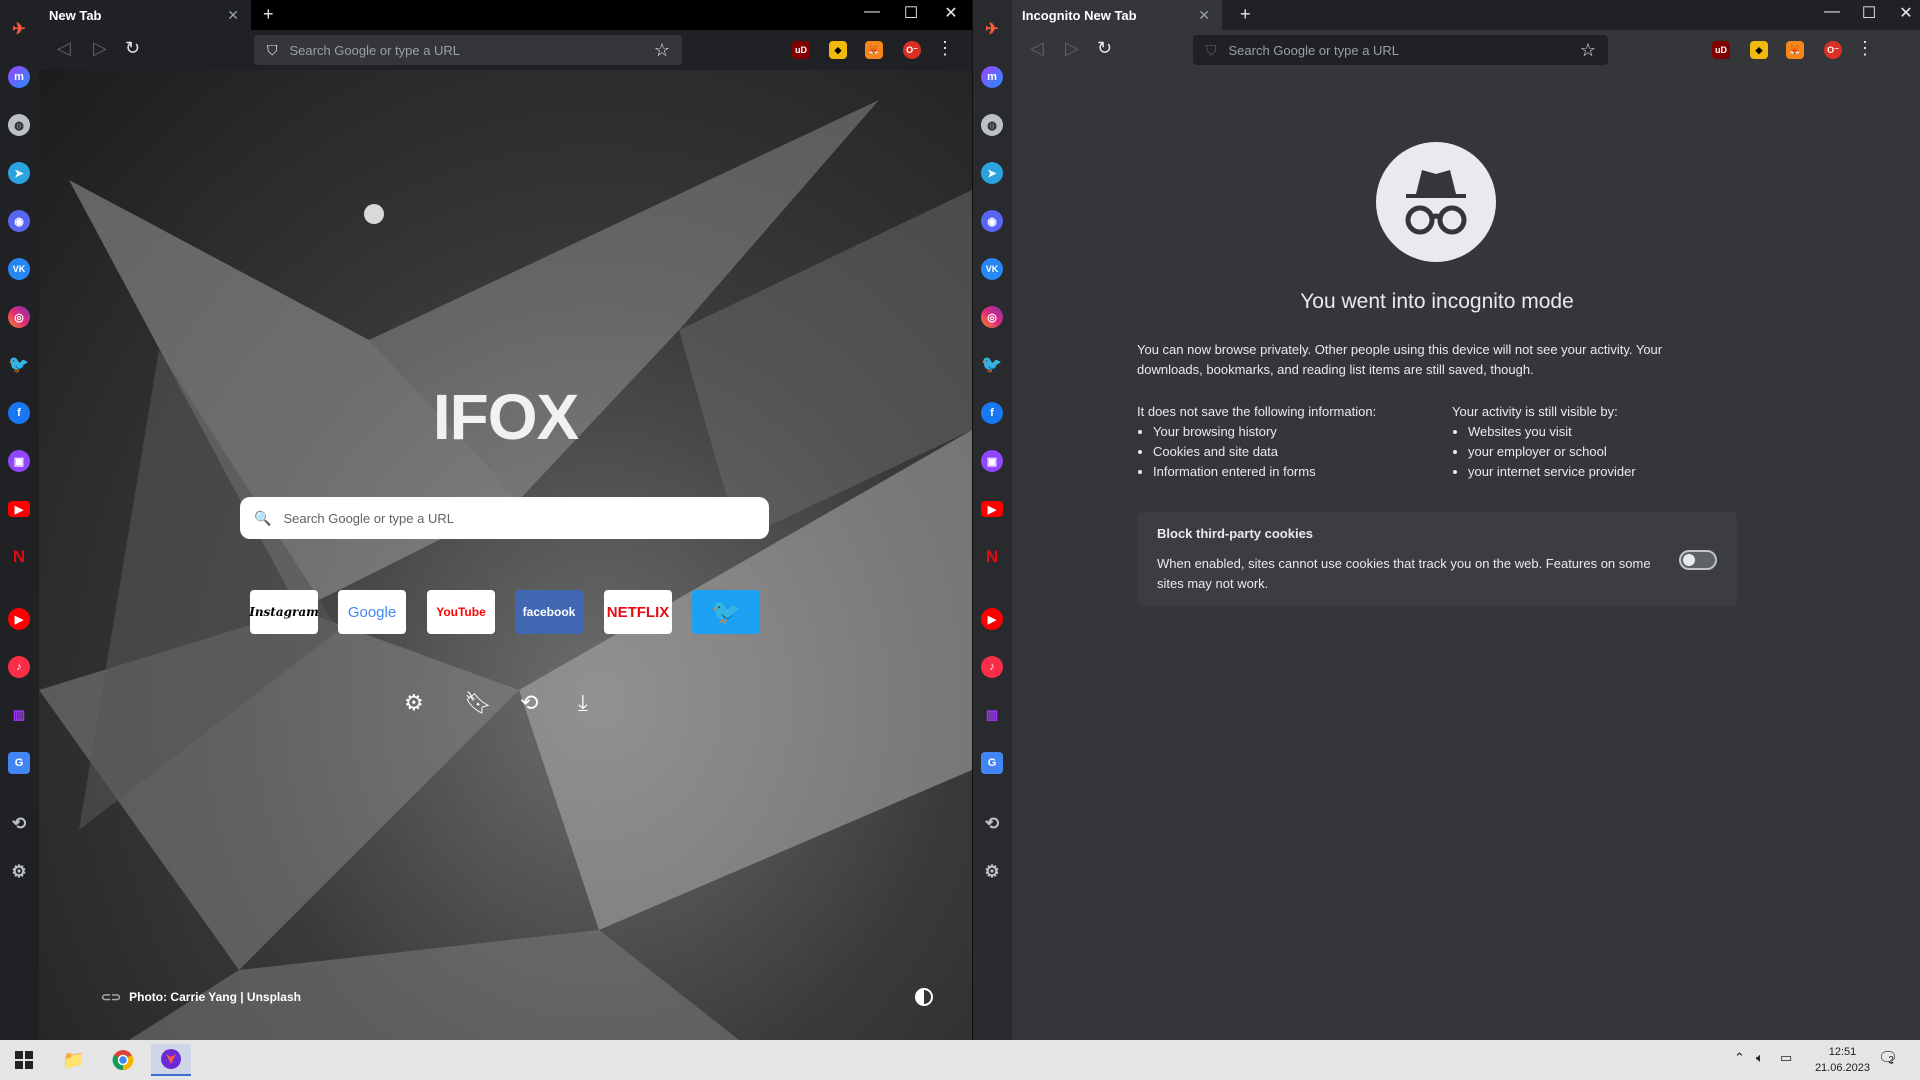 This screenshot has height=1080, width=1920. What do you see at coordinates (726, 612) in the screenshot?
I see `shortcut-twitter: 🐦` at bounding box center [726, 612].